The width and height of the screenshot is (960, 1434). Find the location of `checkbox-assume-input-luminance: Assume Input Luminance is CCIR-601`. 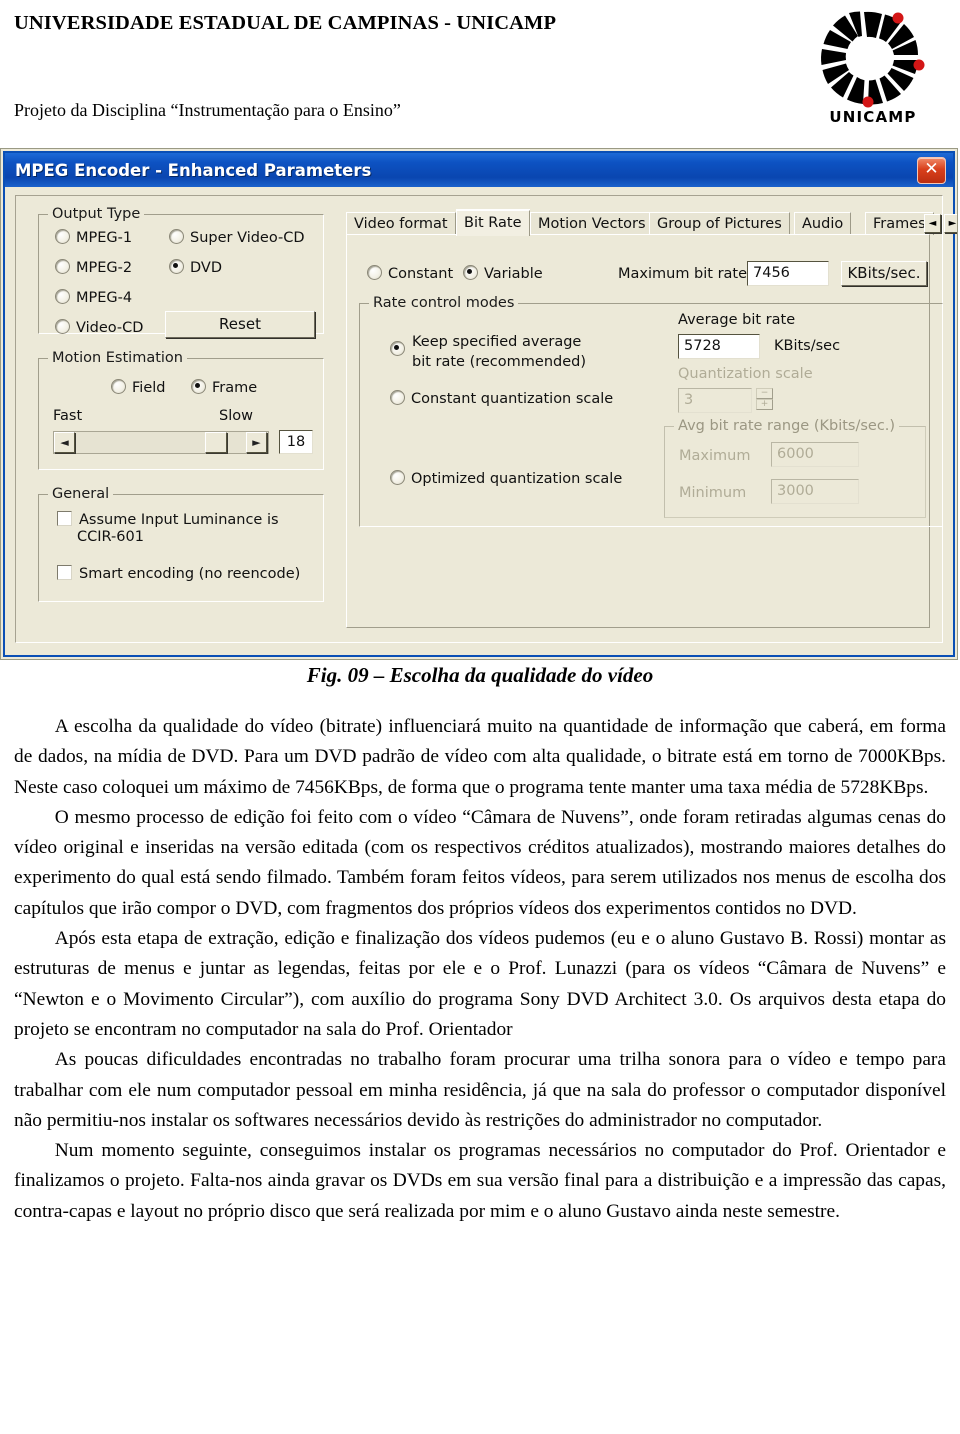

checkbox-assume-input-luminance: Assume Input Luminance is CCIR-601 is located at coordinates (182, 529).